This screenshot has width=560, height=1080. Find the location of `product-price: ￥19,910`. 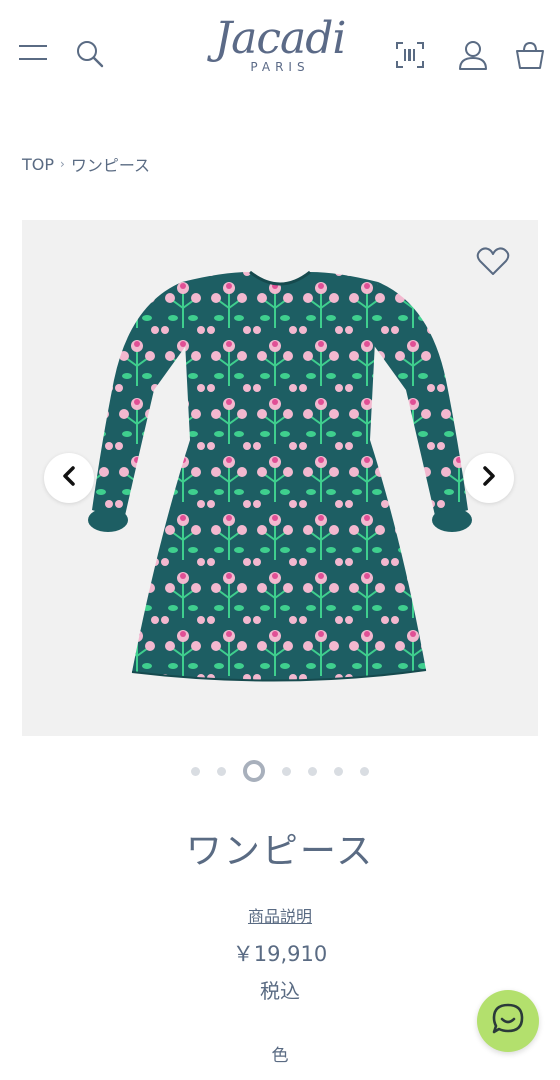

product-price: ￥19,910 is located at coordinates (280, 954).